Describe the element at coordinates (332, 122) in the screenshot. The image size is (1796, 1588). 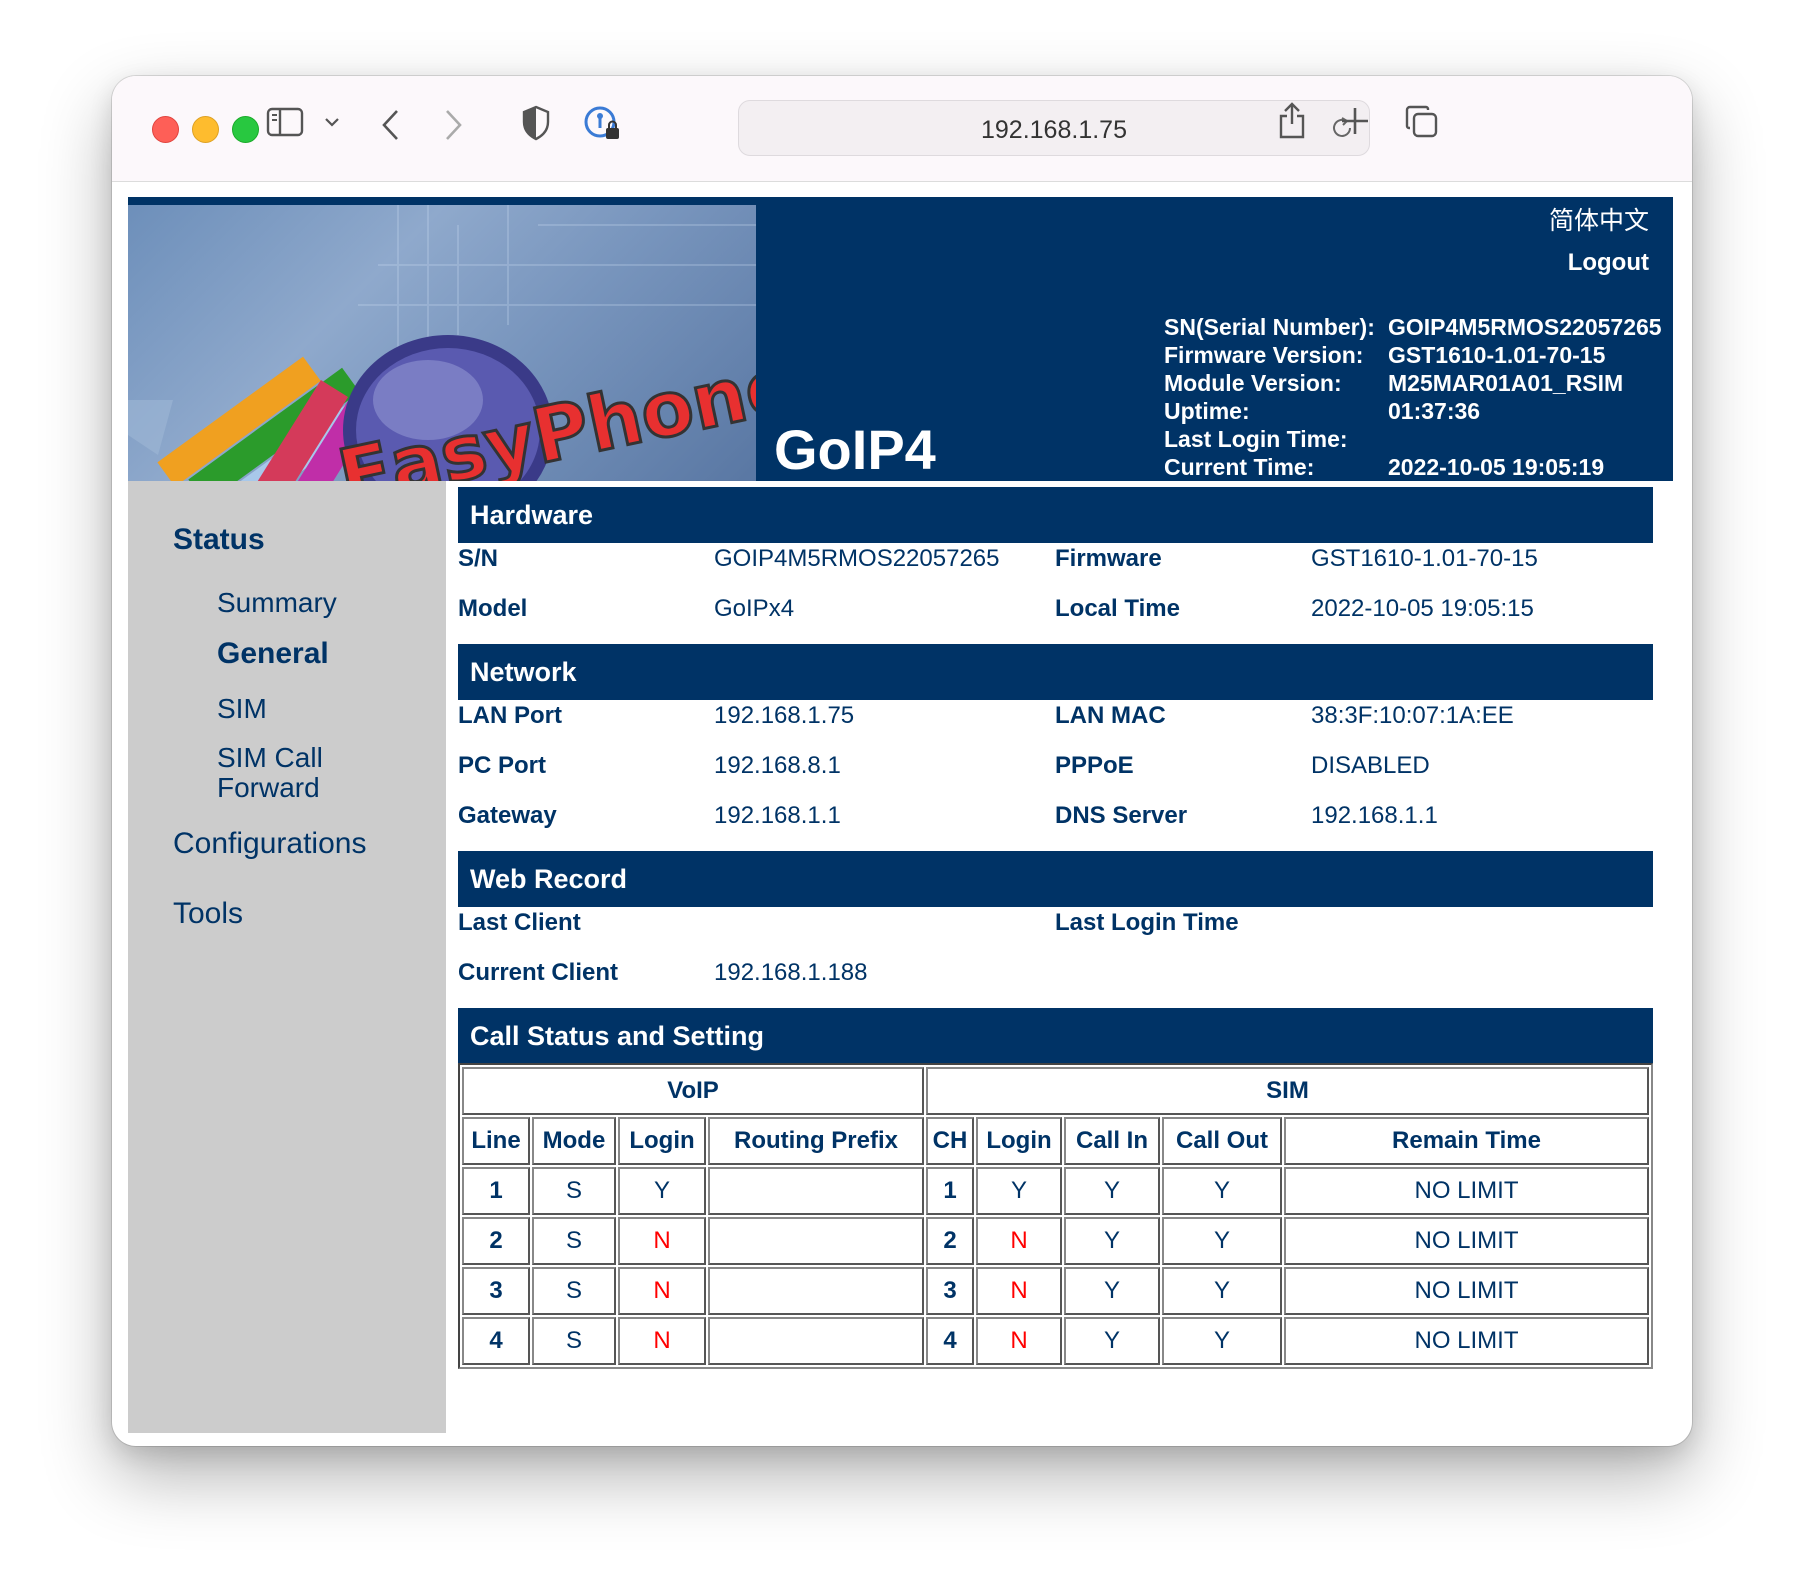
I see `chevron-down-icon` at that location.